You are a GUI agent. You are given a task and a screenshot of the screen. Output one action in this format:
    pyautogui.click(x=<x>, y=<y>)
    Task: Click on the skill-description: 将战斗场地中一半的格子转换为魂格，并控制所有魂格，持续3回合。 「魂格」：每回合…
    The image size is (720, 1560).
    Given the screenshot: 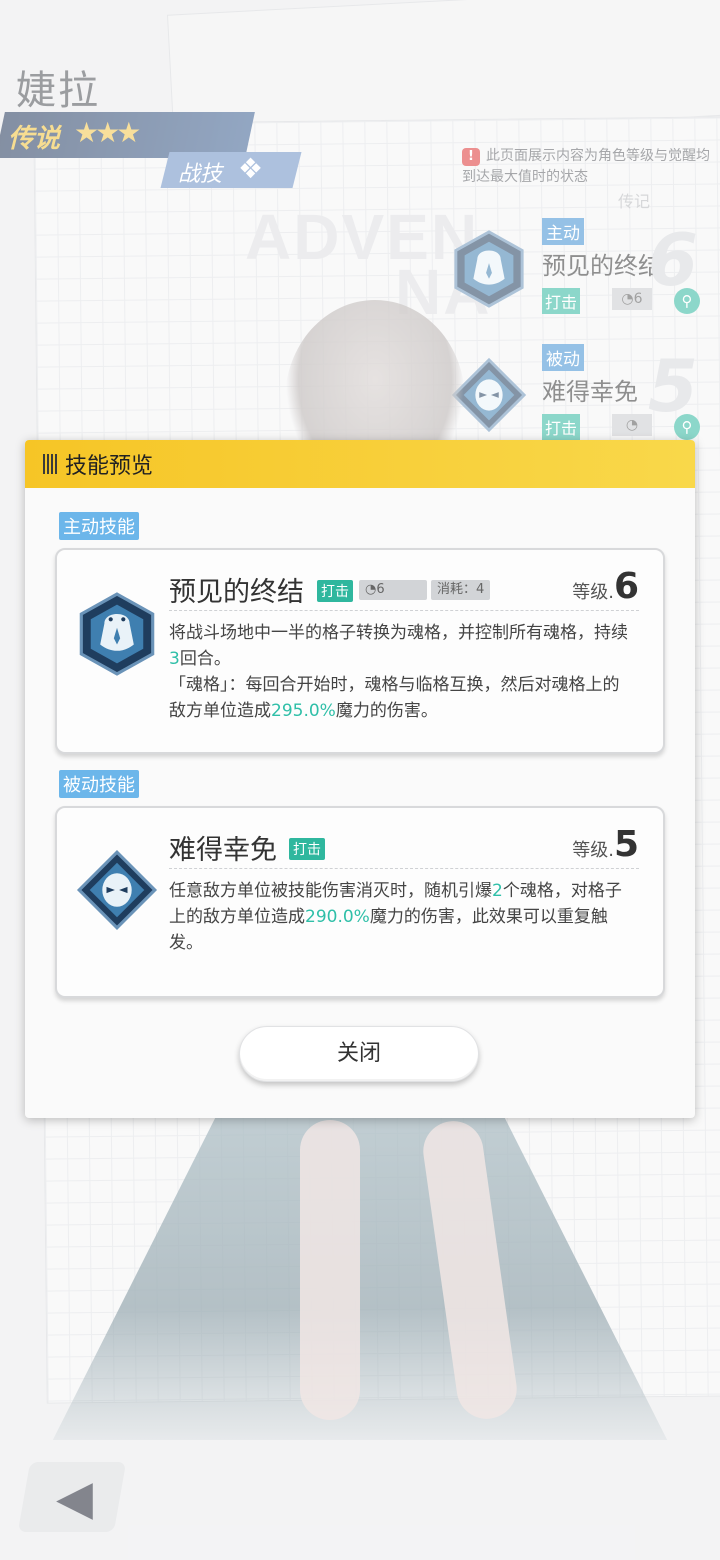 What is the action you would take?
    pyautogui.click(x=401, y=672)
    